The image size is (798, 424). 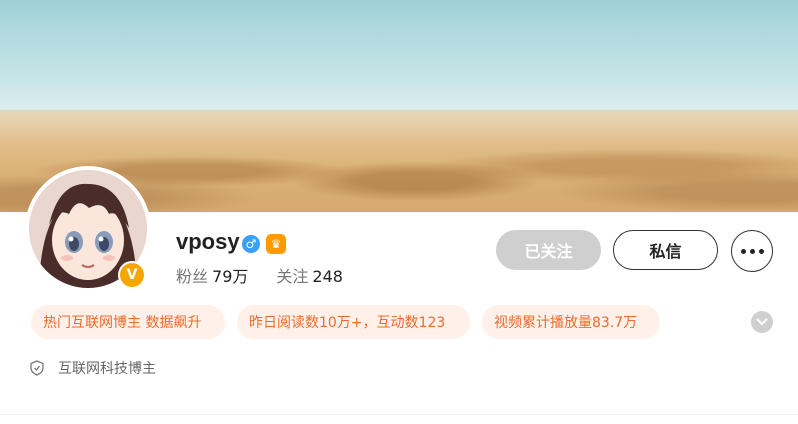 I want to click on chevron-down-icon, so click(x=762, y=322).